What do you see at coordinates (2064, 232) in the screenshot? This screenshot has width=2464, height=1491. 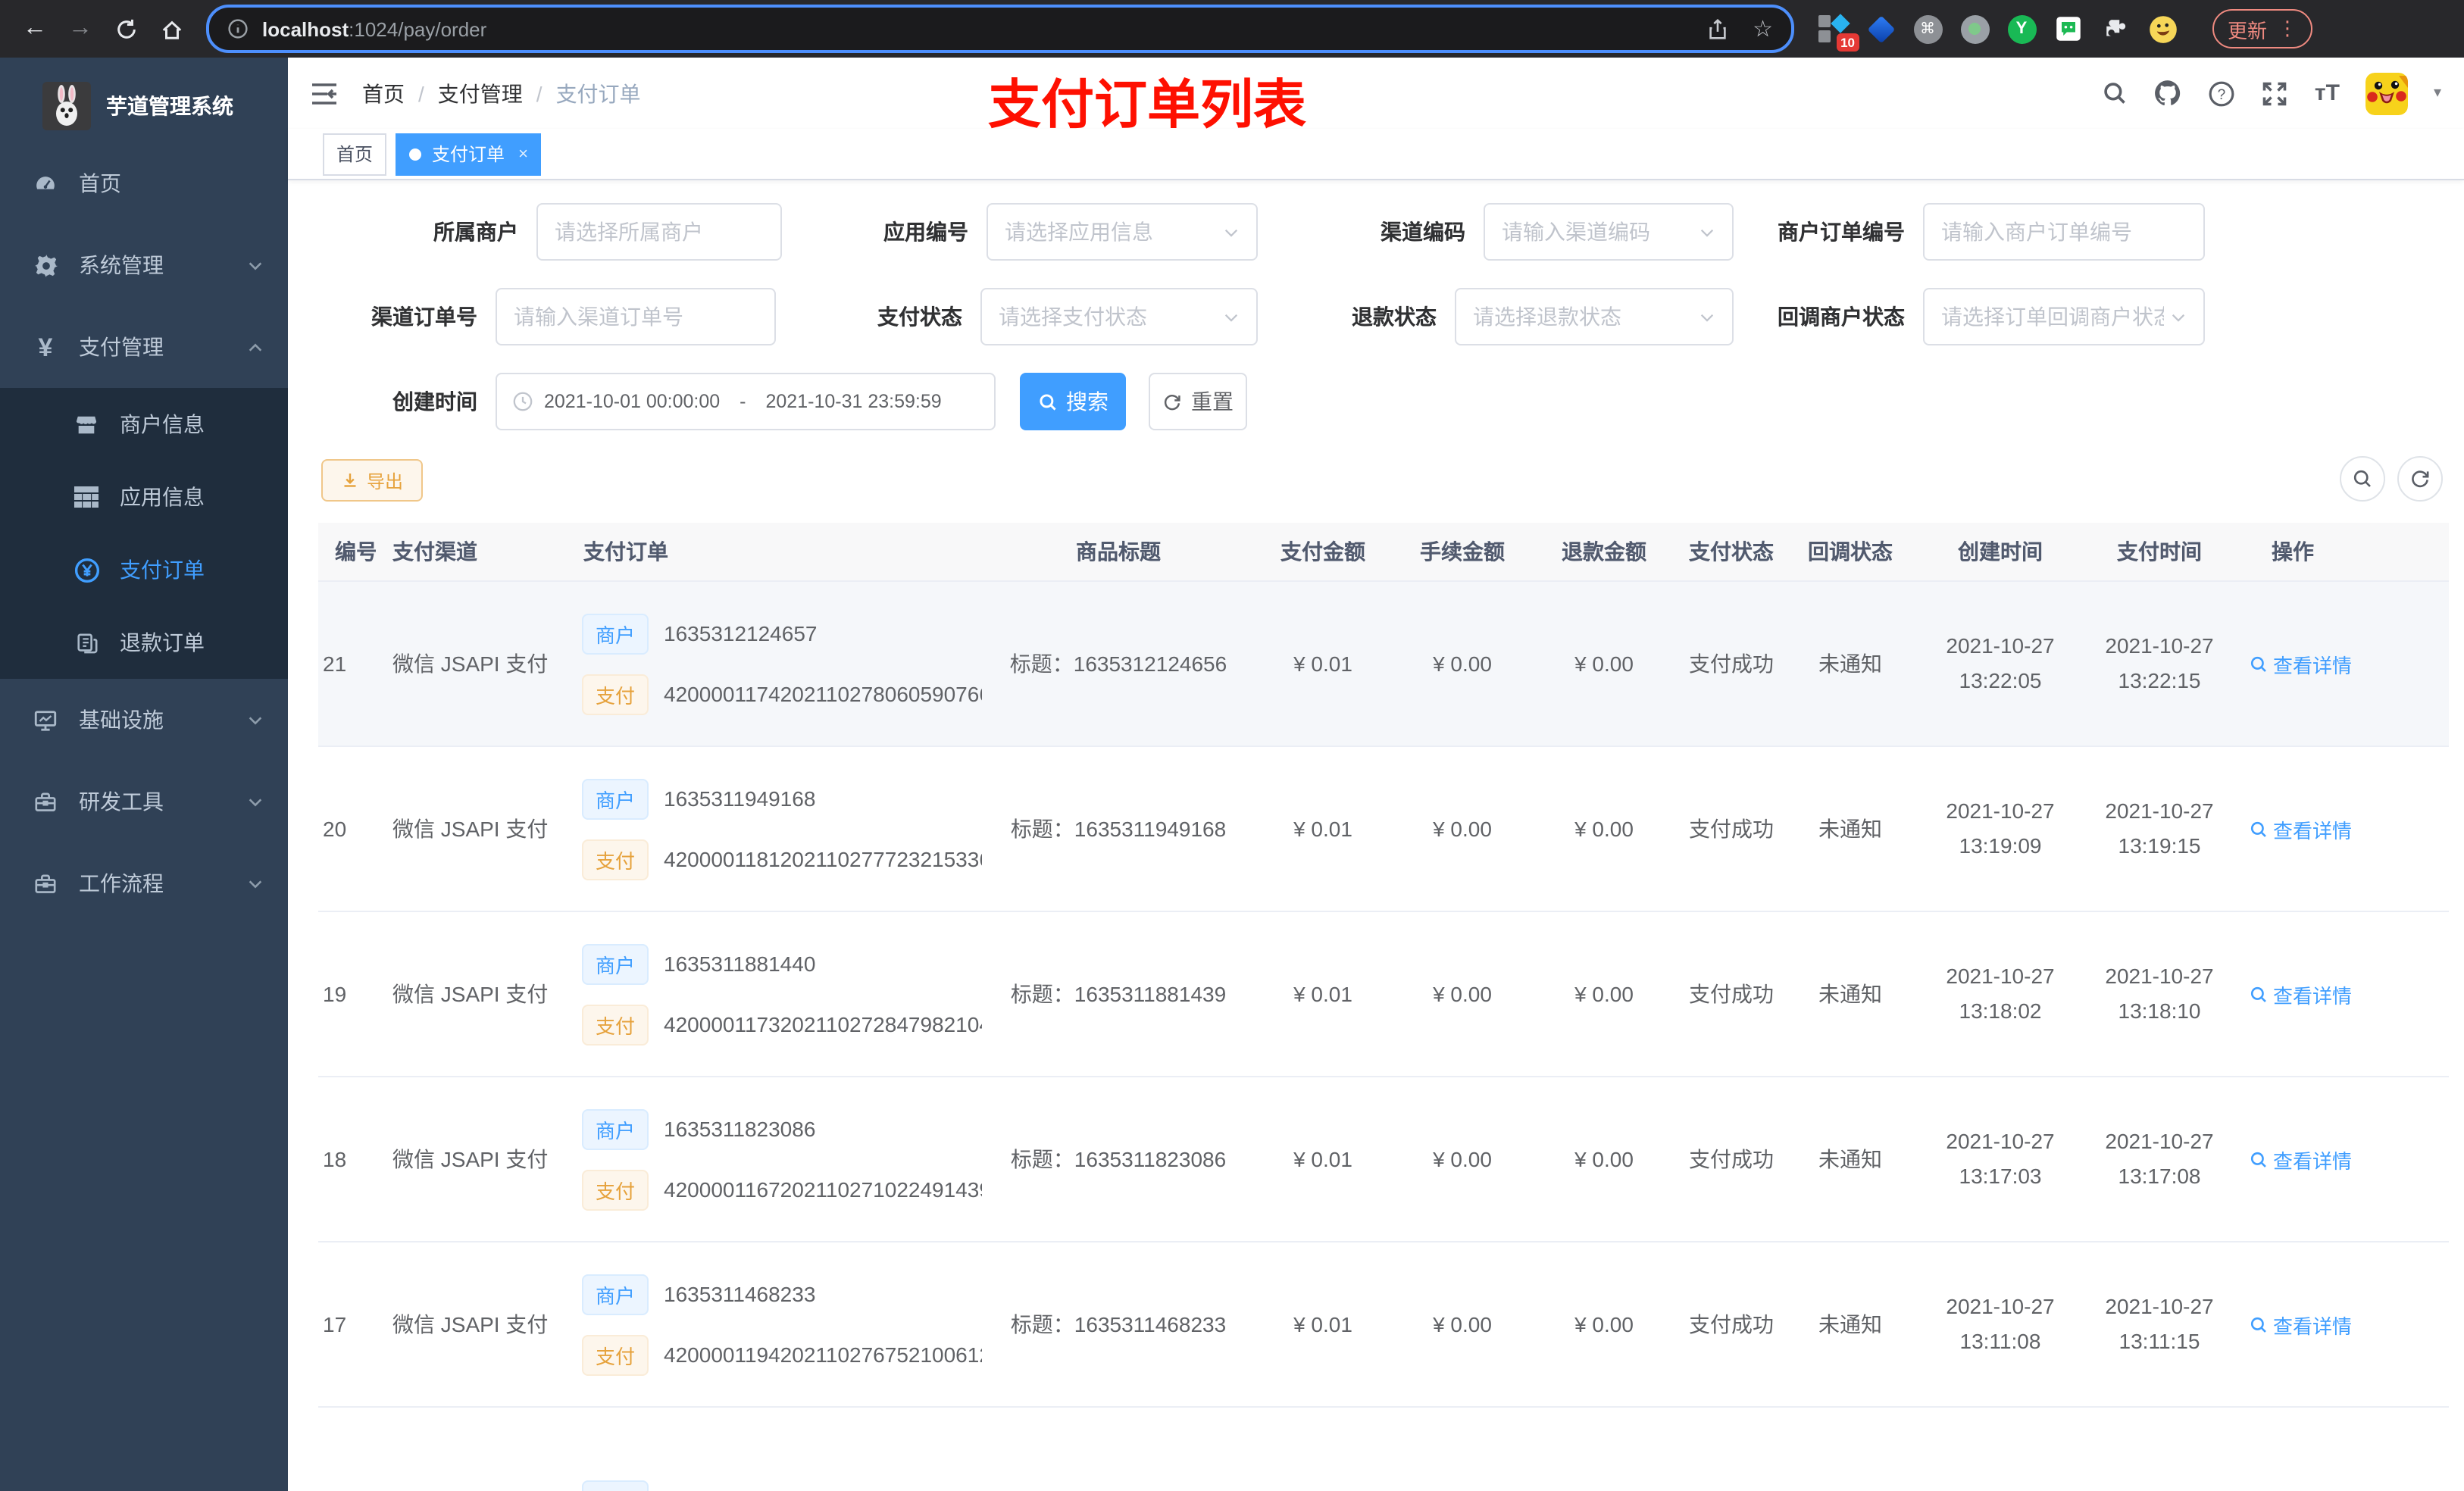 I see `filter-input-商户订单编号: 请输入商户订单编号` at bounding box center [2064, 232].